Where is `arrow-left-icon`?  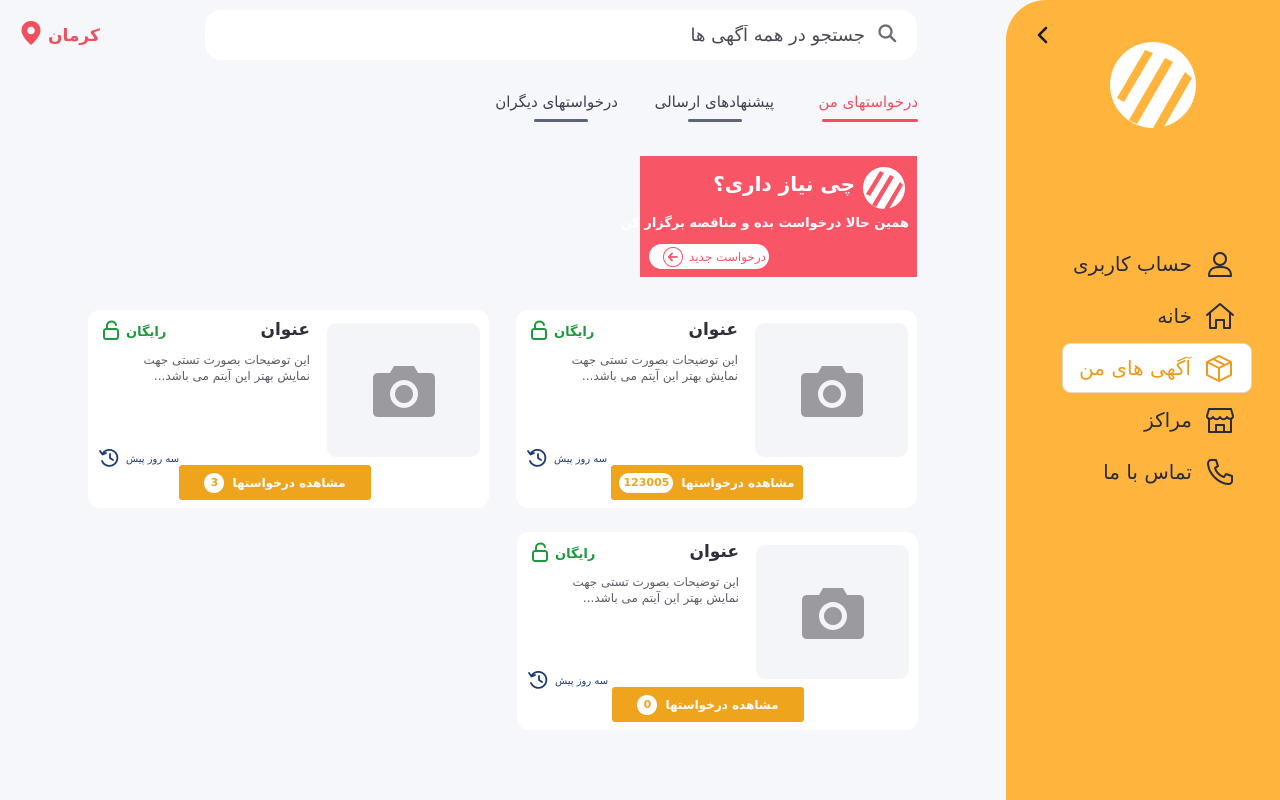 arrow-left-icon is located at coordinates (672, 256).